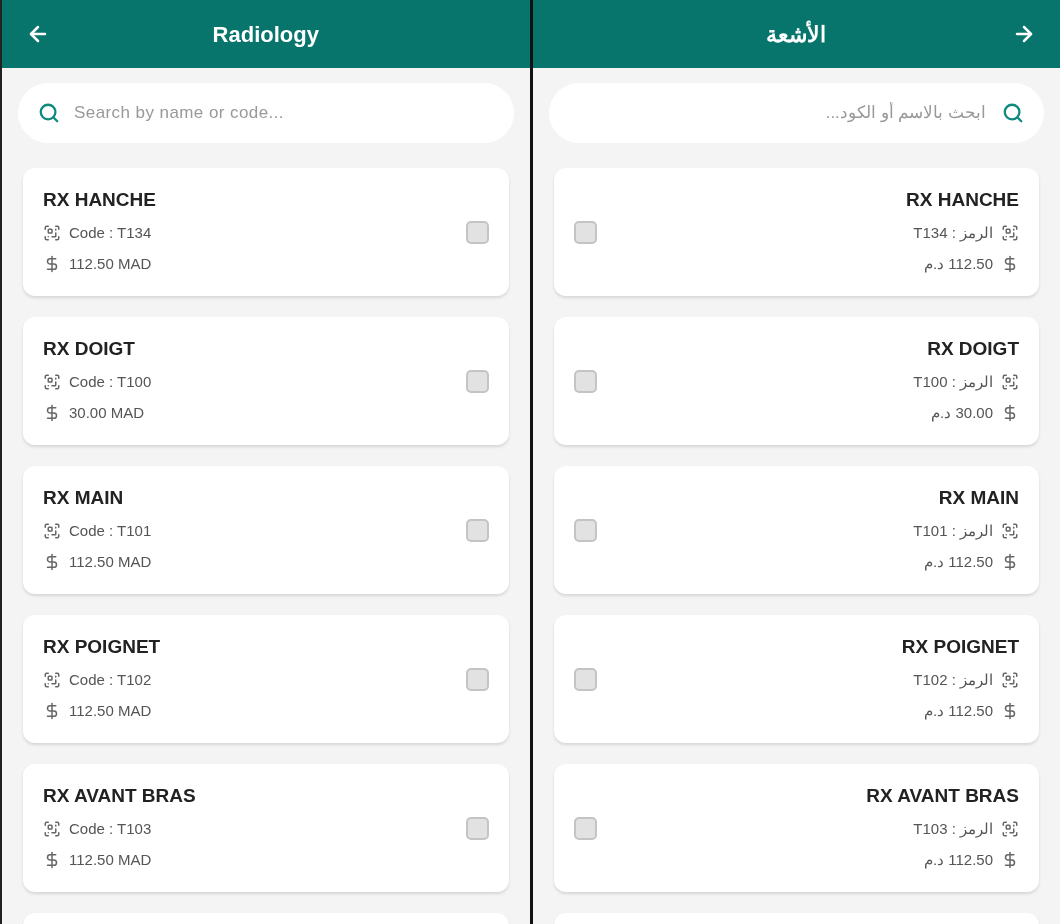 This screenshot has width=1060, height=924. I want to click on exam-code: Code : T101, so click(110, 531).